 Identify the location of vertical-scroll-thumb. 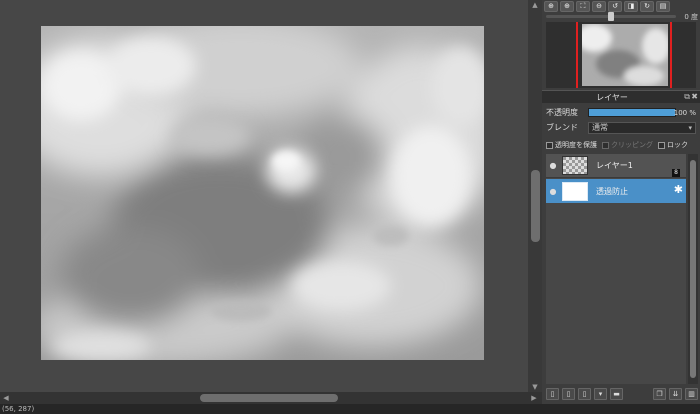
(535, 206).